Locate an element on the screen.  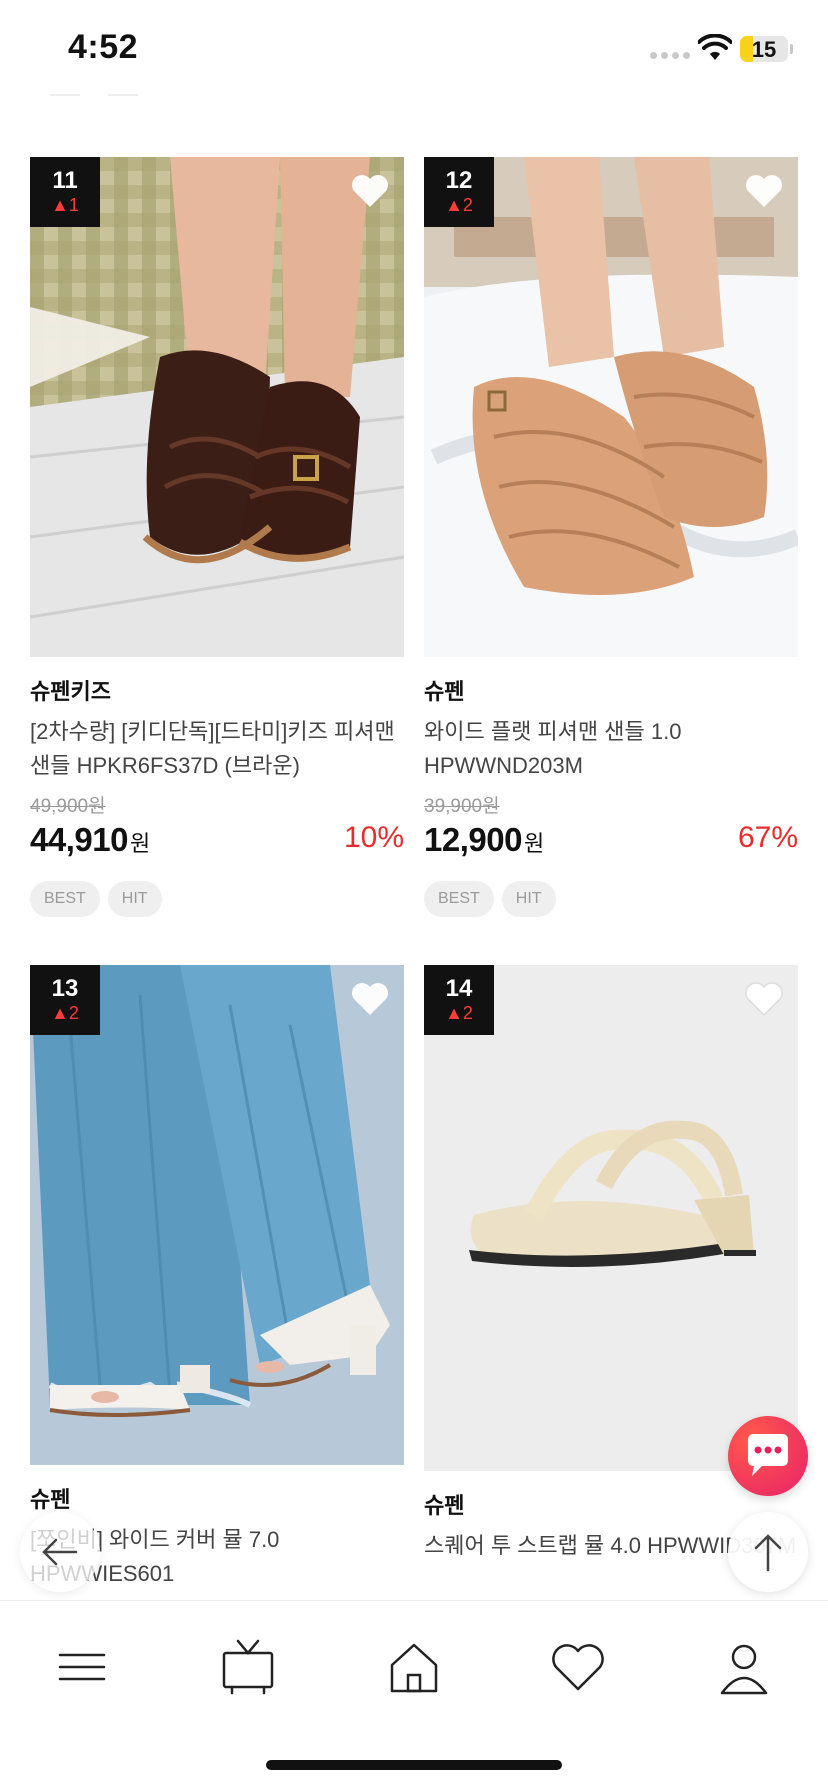
user-icon is located at coordinates (744, 1667).